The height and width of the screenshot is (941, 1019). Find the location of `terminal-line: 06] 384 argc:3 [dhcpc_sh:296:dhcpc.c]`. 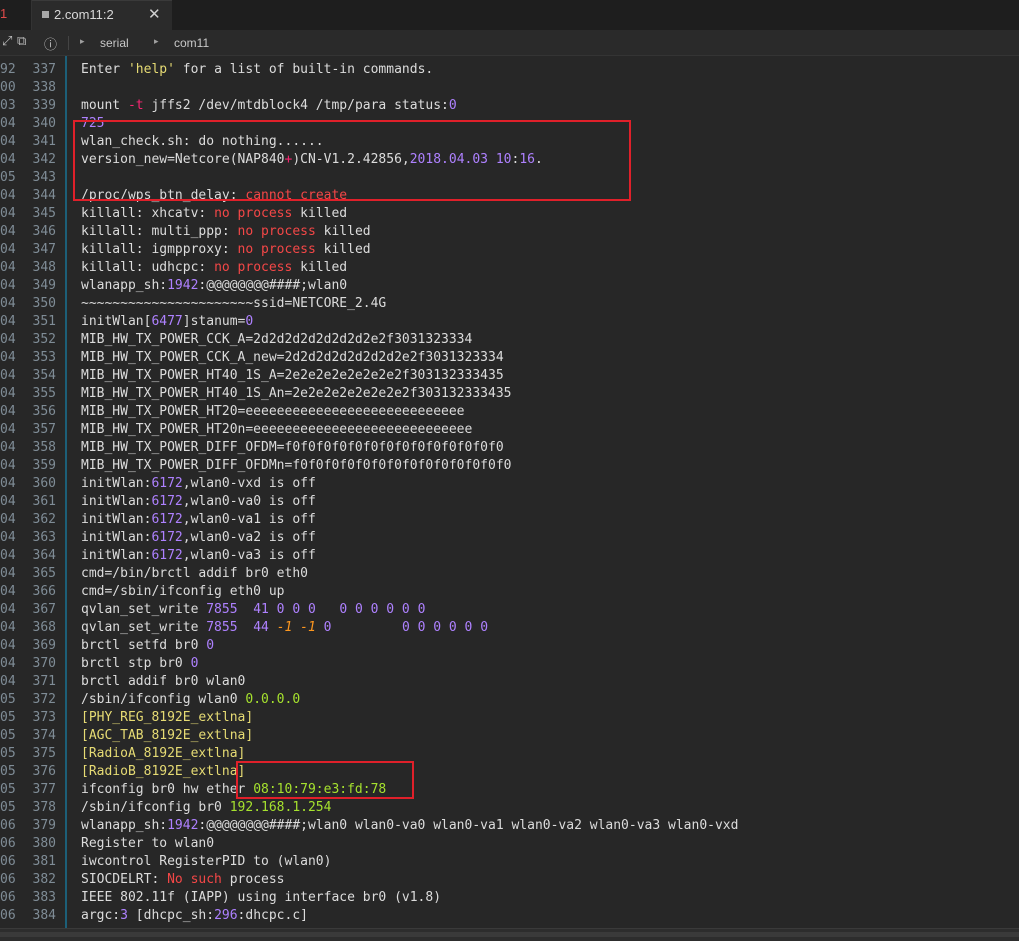

terminal-line: 06] 384 argc:3 [dhcpc_sh:296:dhcpc.c] is located at coordinates (509, 916).